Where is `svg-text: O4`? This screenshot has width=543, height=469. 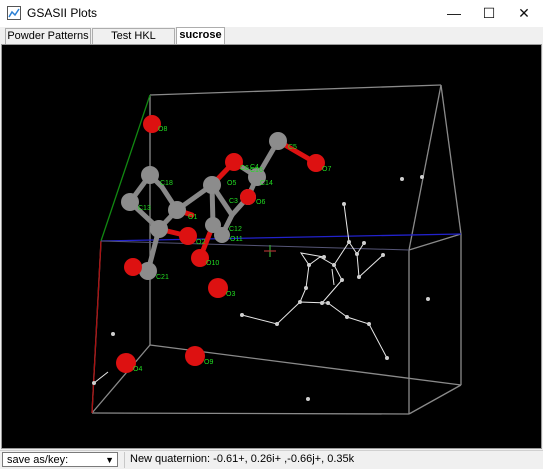
svg-text: O4 is located at coordinates (137, 369).